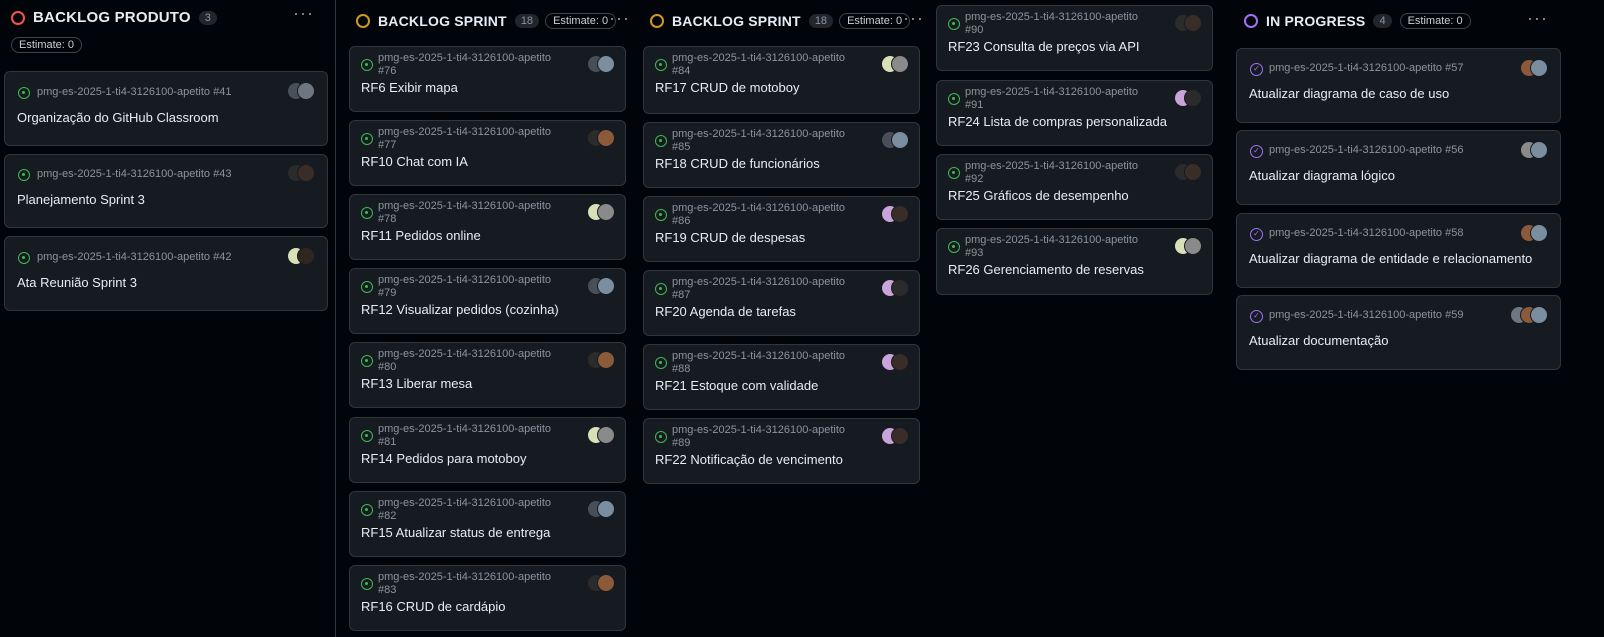 The image size is (1604, 637). Describe the element at coordinates (736, 385) in the screenshot. I see `issue-title: RF21 Estoque com validade` at that location.